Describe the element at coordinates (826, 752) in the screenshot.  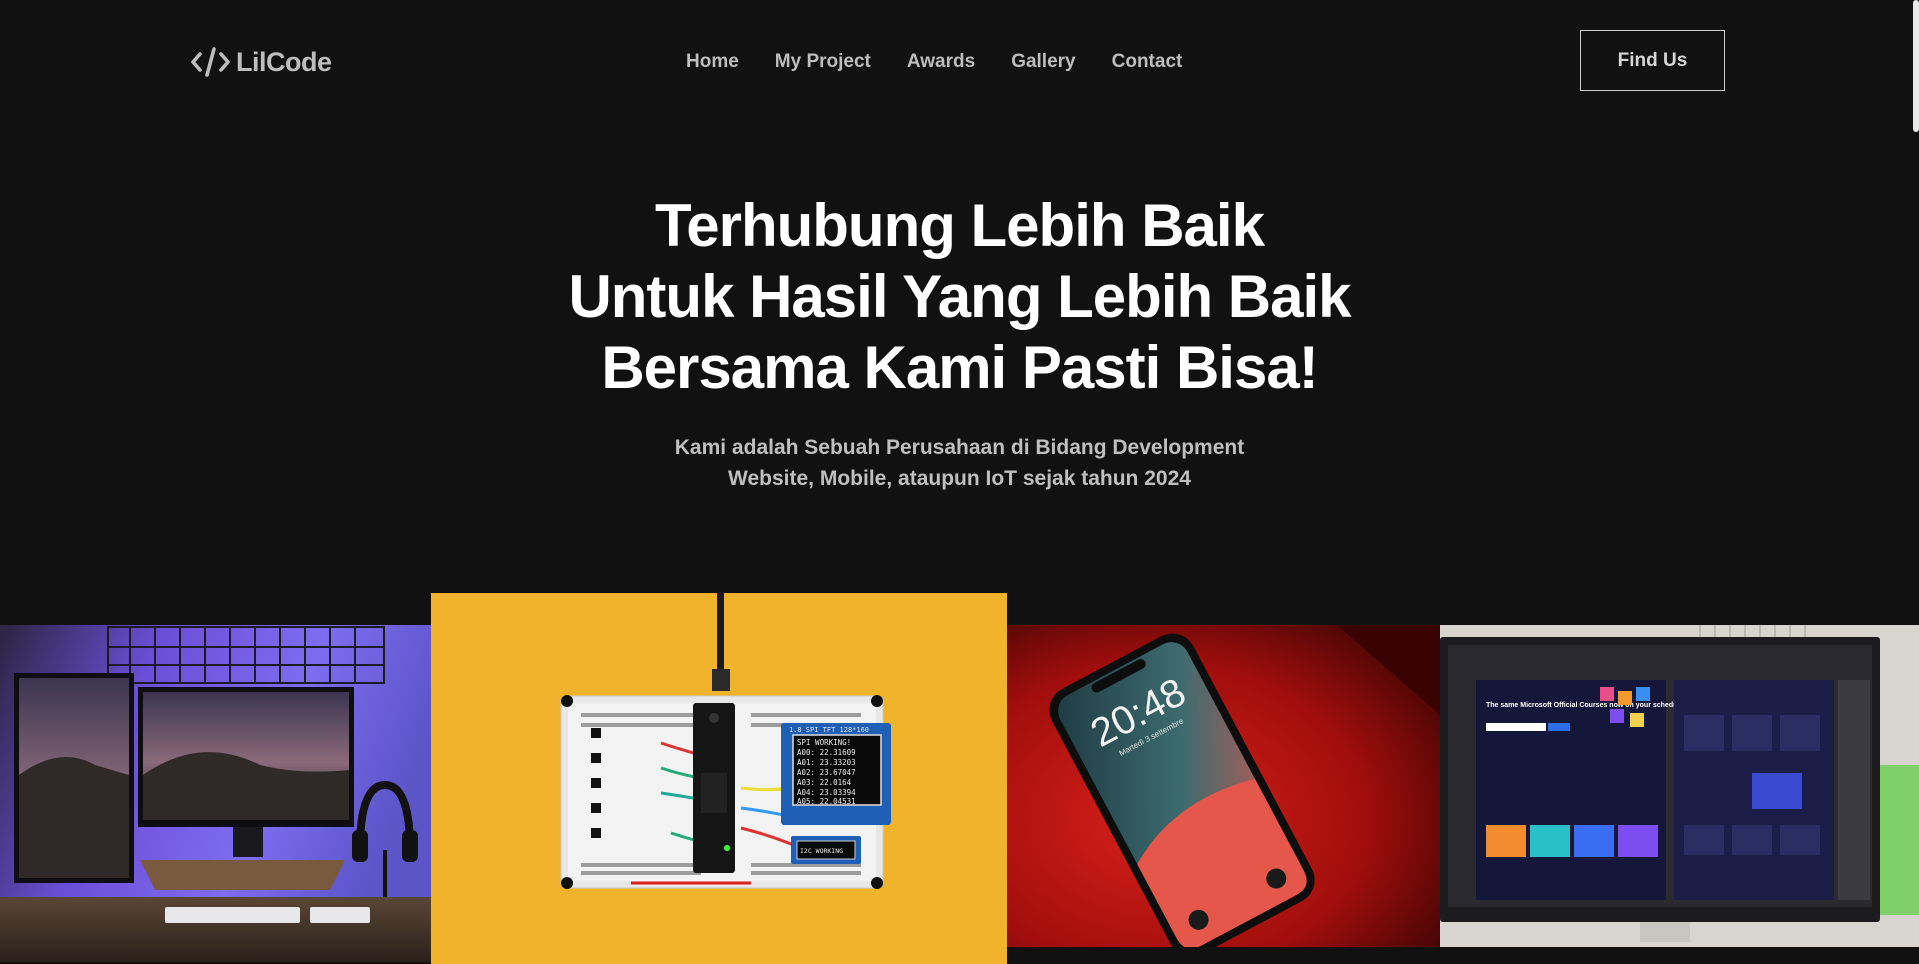
I see `tft-screen-line: A00: 22.31609` at that location.